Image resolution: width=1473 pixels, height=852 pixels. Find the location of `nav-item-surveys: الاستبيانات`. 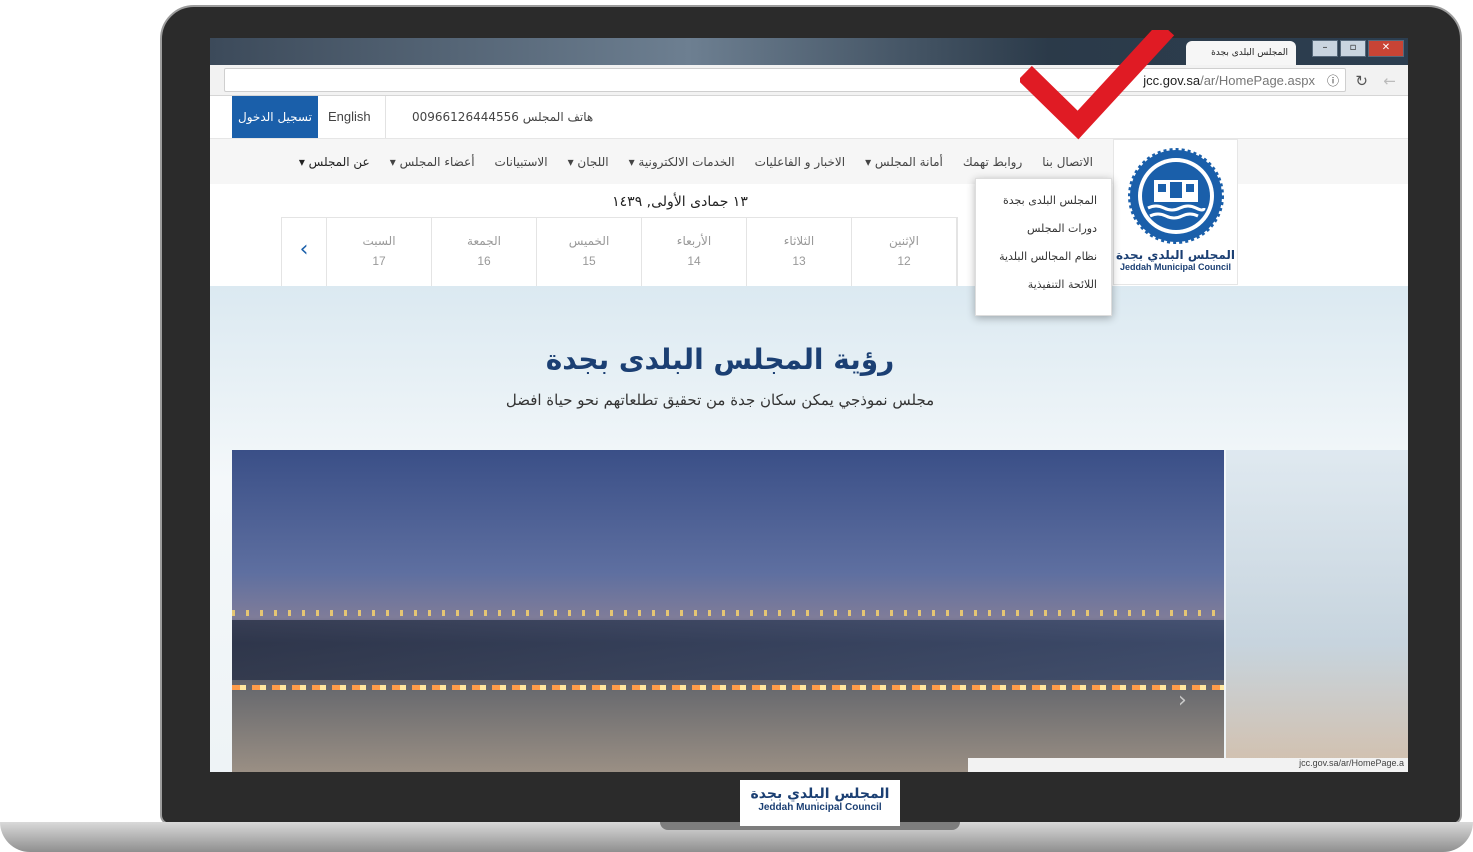

nav-item-surveys: الاستبيانات is located at coordinates (521, 162).